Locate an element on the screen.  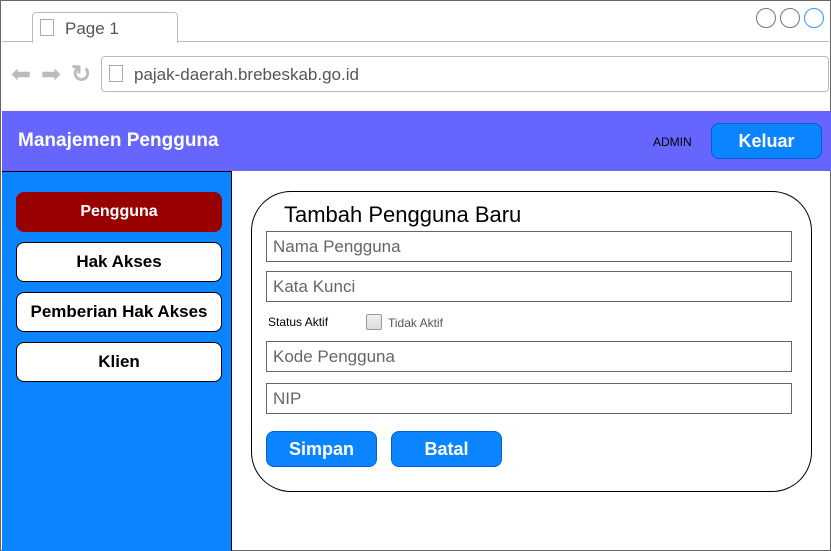
url-text: pajak-daerah.brebeskab.go.id is located at coordinates (246, 74).